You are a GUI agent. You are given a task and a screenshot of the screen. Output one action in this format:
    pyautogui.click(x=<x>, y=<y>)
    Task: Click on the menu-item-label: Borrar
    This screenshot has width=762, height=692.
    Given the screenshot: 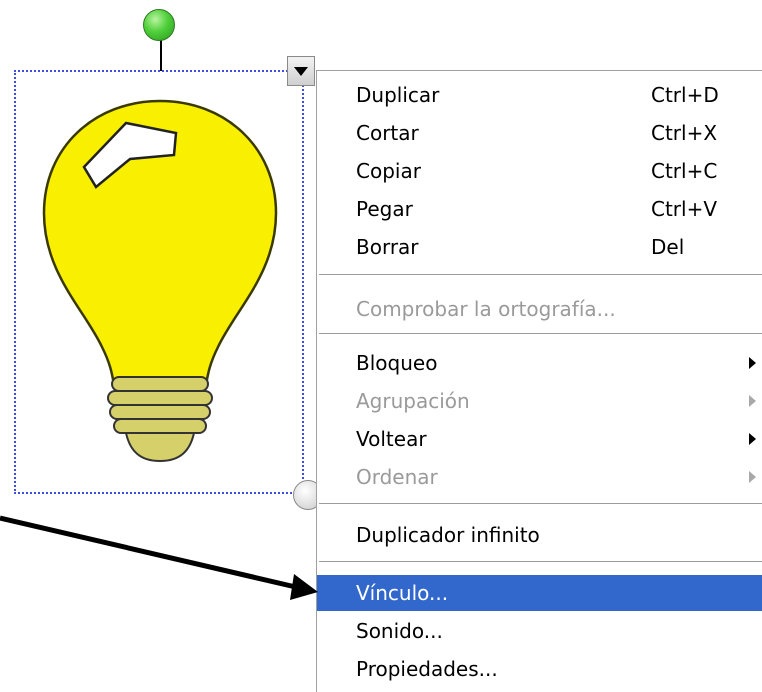 What is the action you would take?
    pyautogui.click(x=387, y=247)
    